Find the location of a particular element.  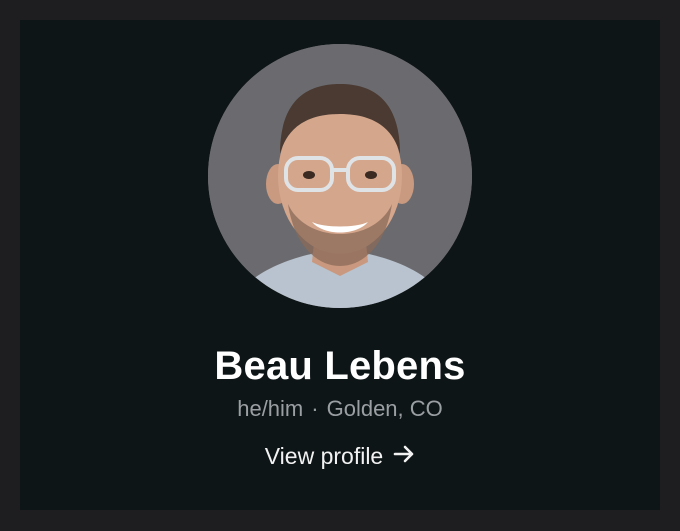

view-profile-link: View profile is located at coordinates (340, 457).